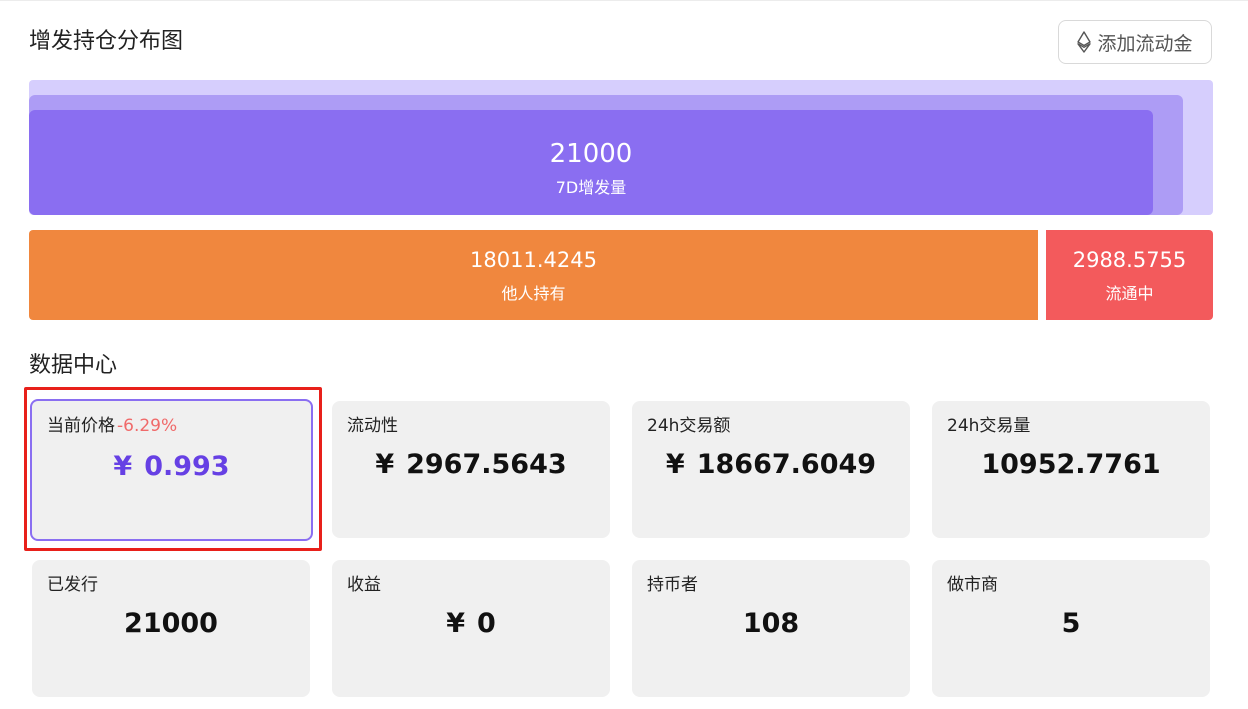  I want to click on card-value: 10952.7761, so click(1071, 464).